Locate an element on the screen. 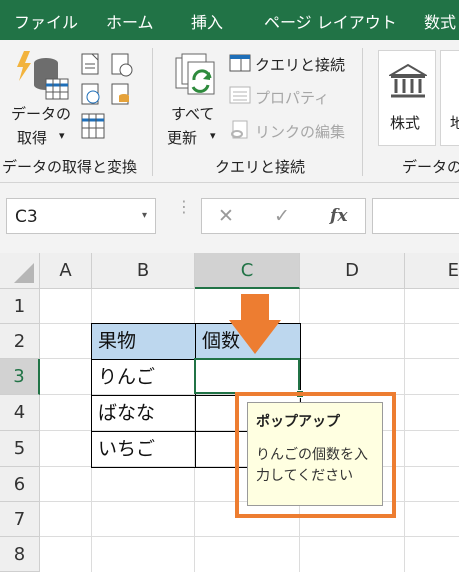 Image resolution: width=459 pixels, height=572 pixels. cancel-icon: ✕ is located at coordinates (226, 216).